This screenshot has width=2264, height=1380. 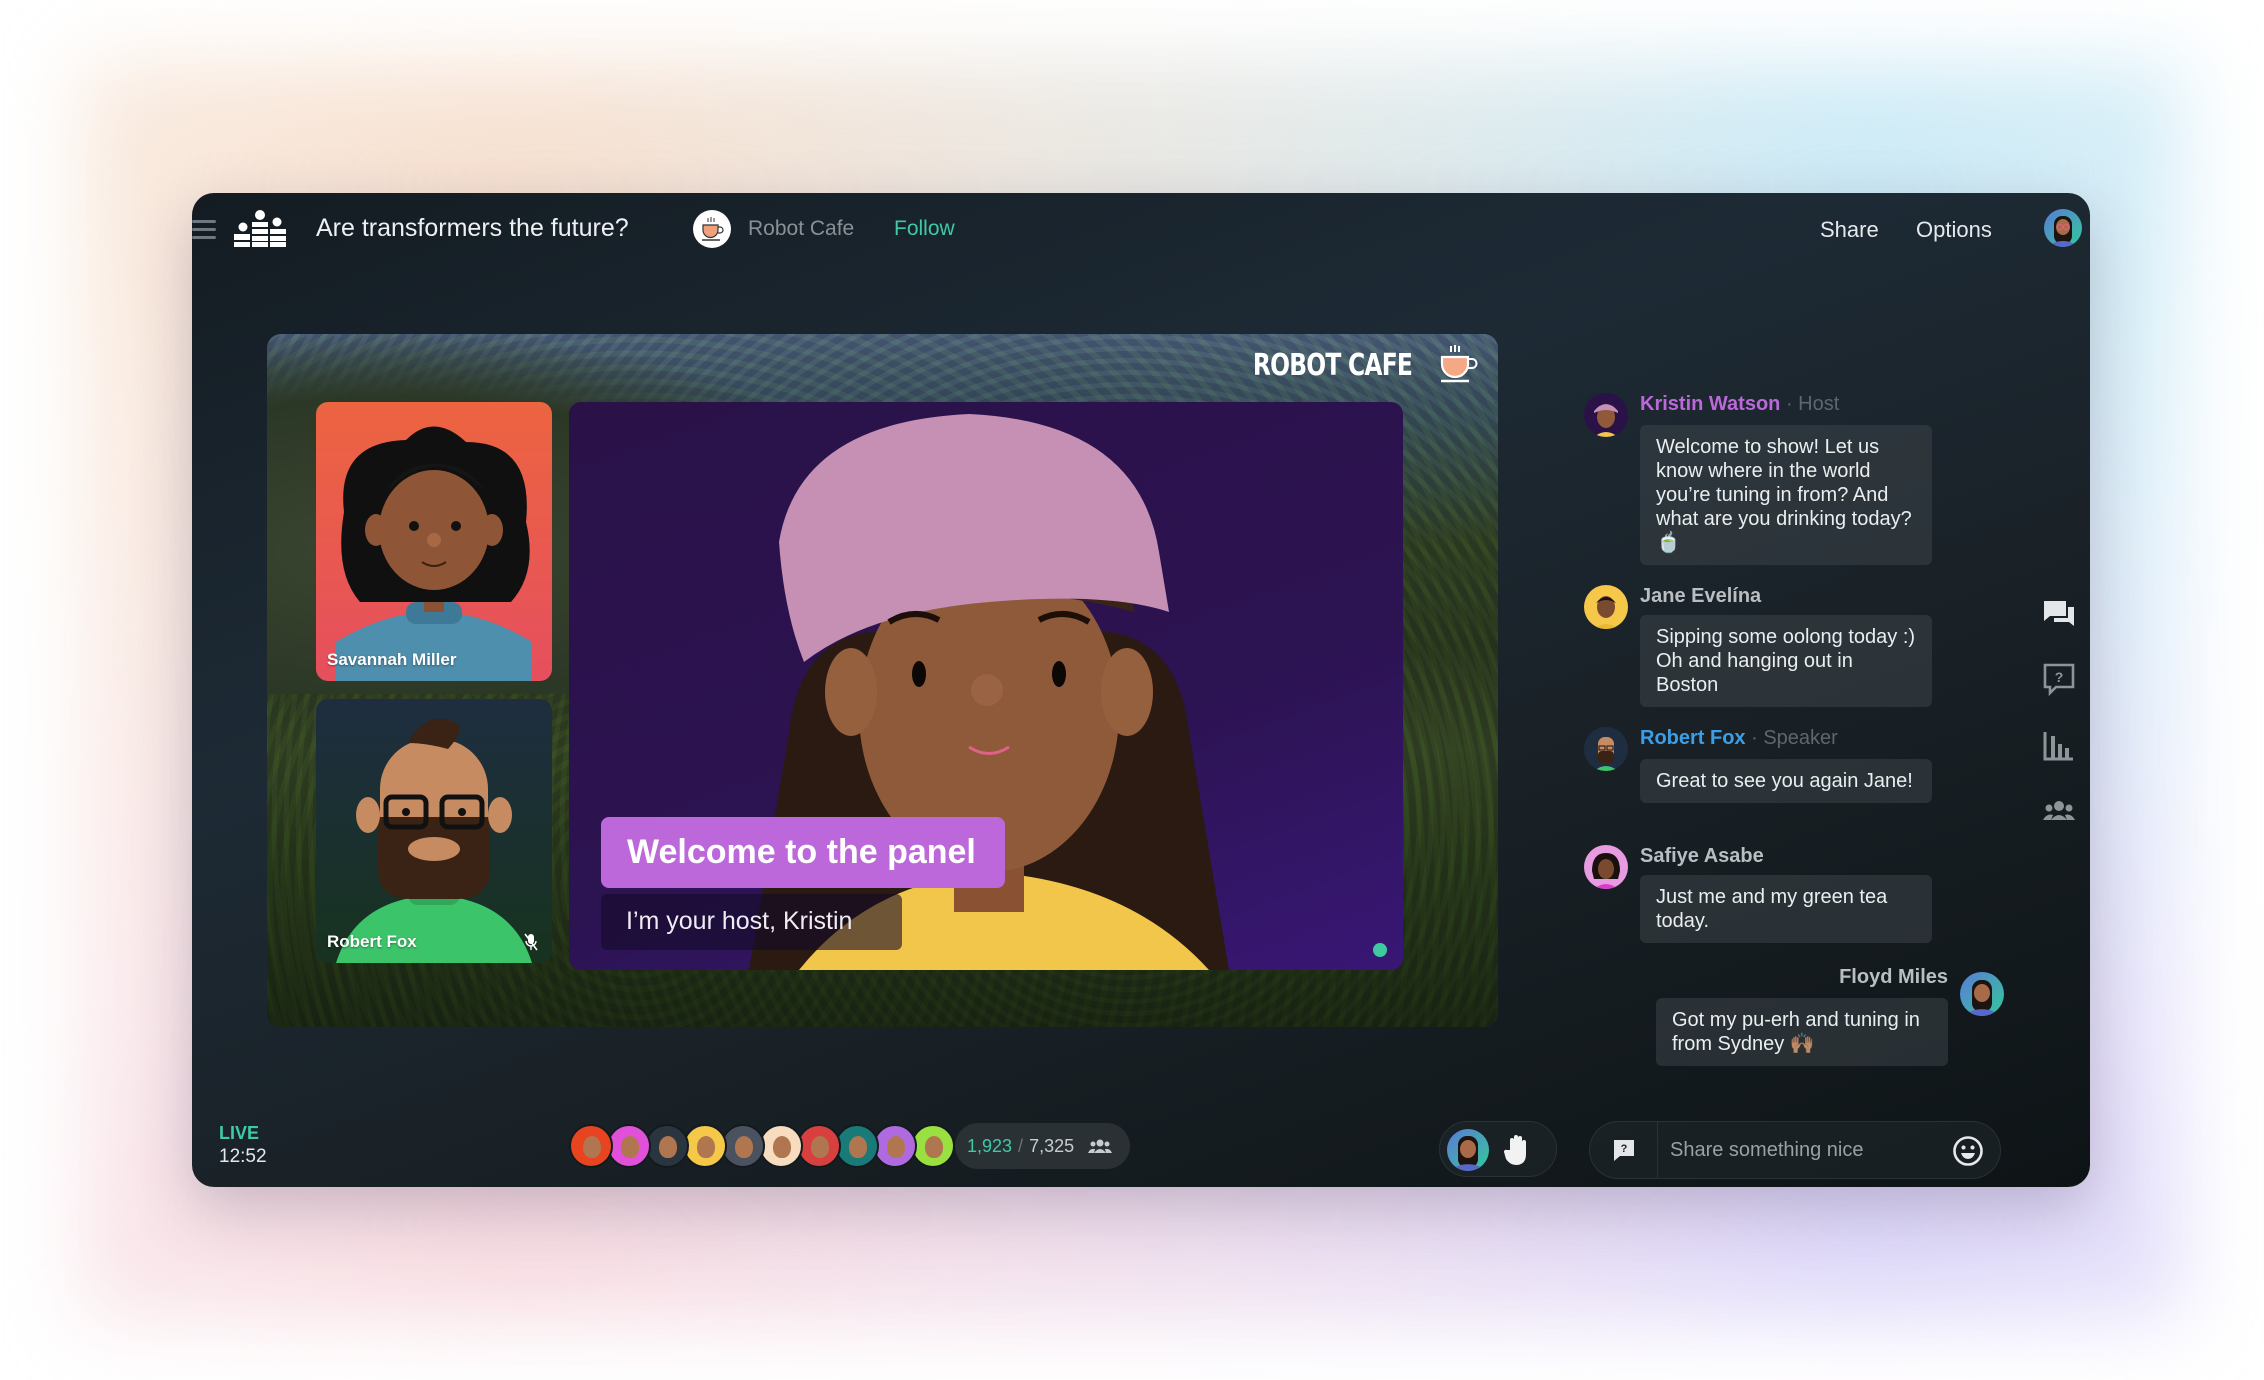 What do you see at coordinates (1052, 1145) in the screenshot?
I see `viewers-total: 7,325` at bounding box center [1052, 1145].